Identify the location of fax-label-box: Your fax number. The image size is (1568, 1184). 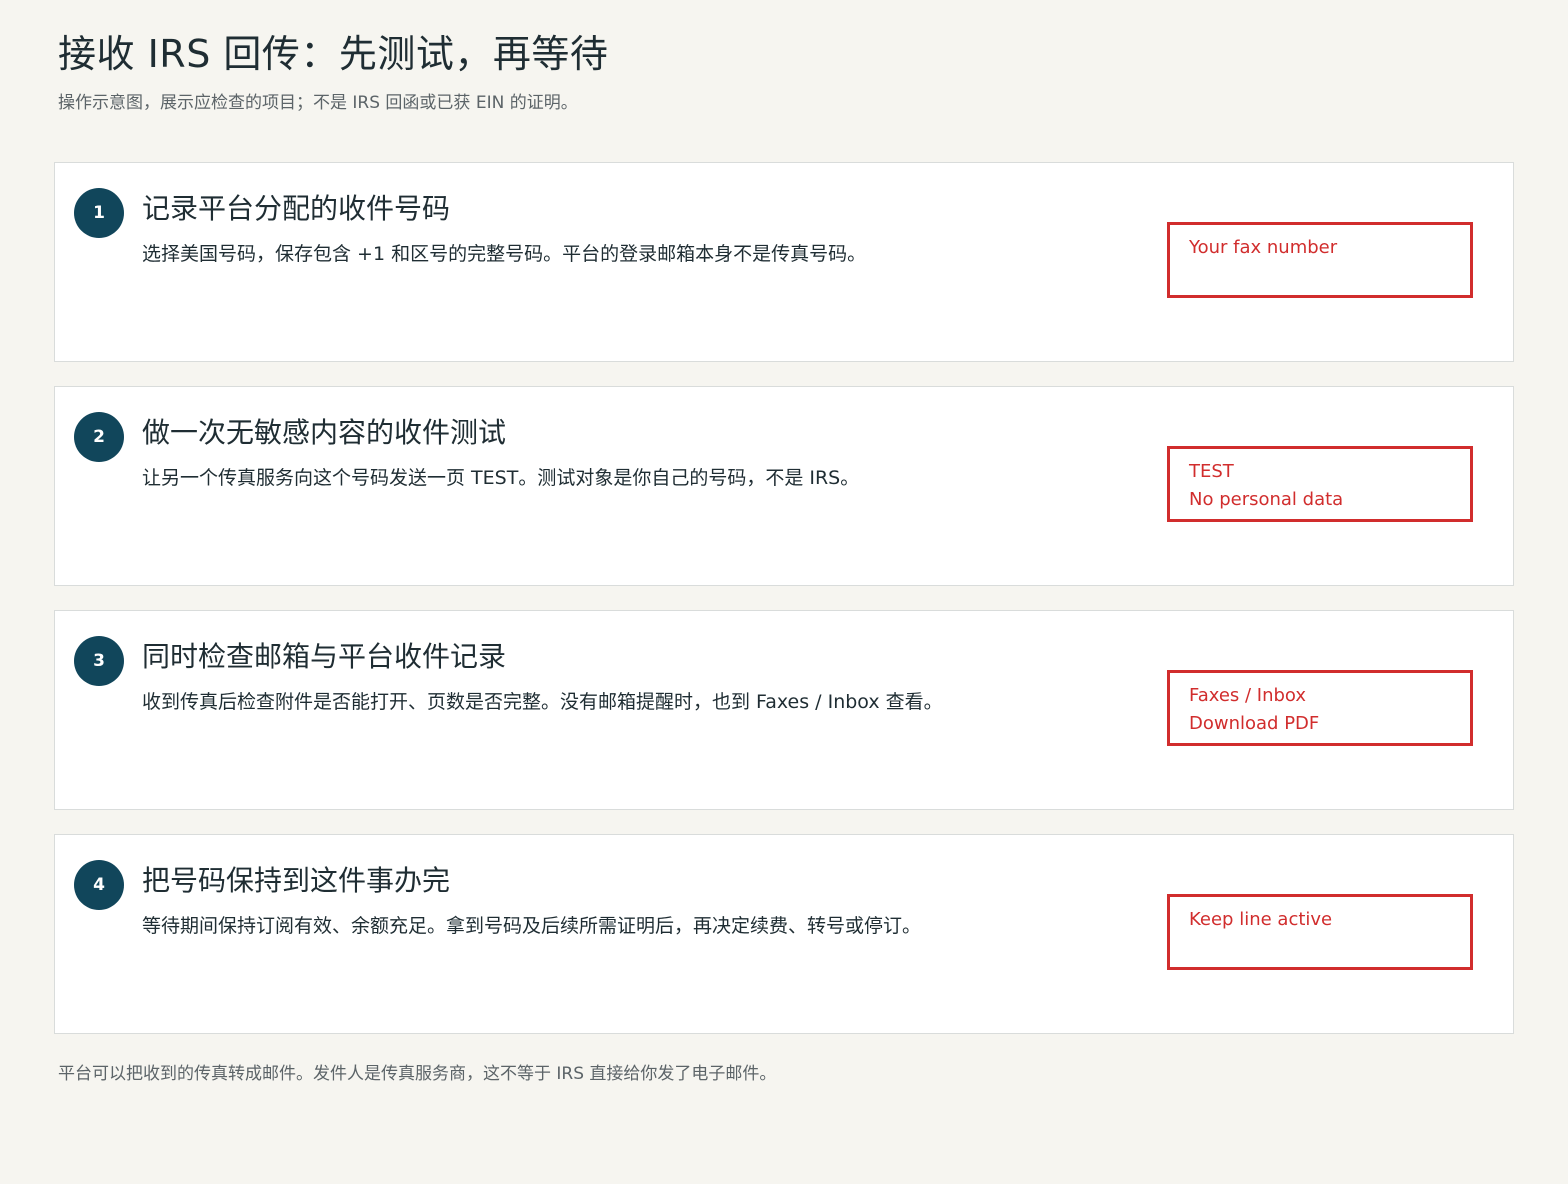
(1320, 260).